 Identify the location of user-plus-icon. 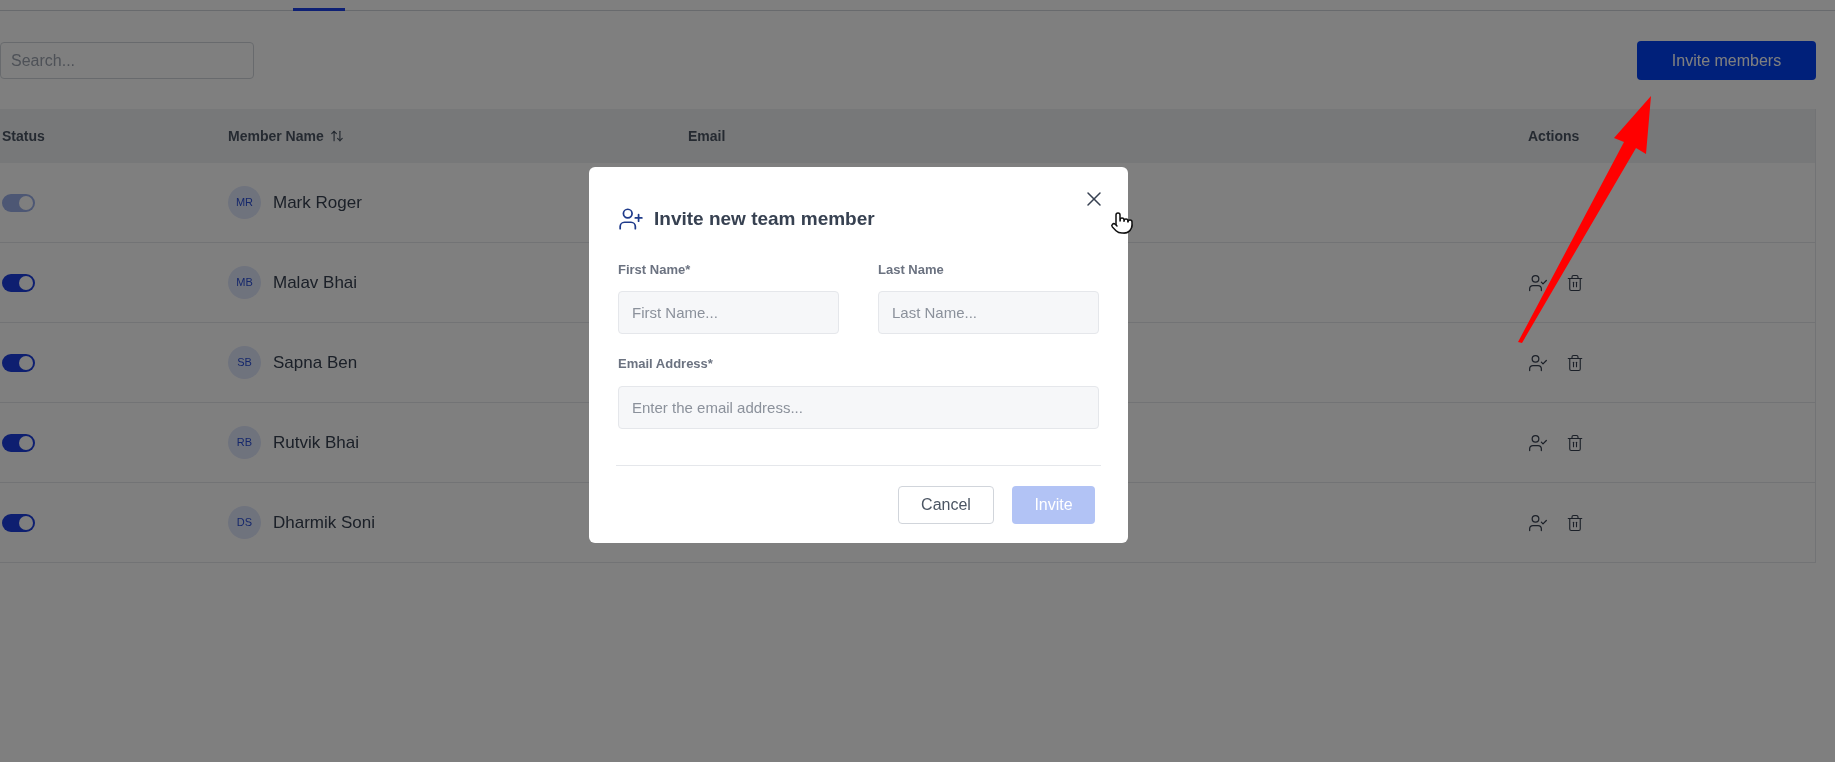
(631, 219).